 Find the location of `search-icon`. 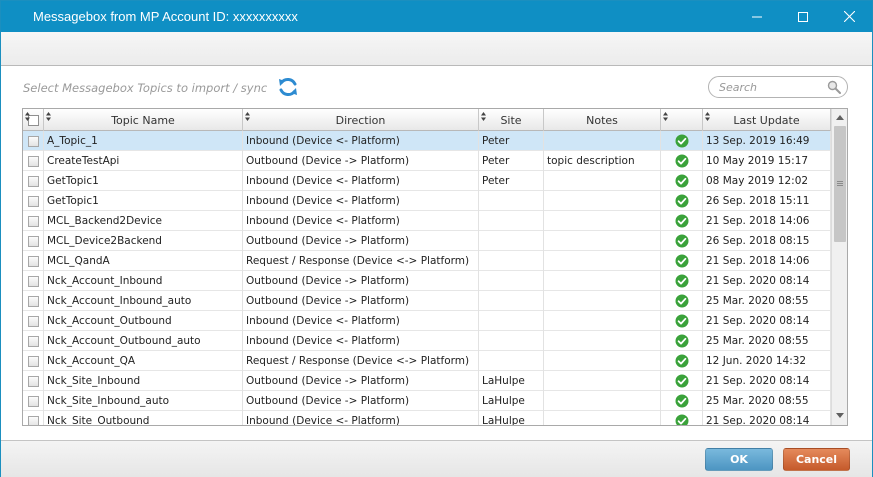

search-icon is located at coordinates (834, 87).